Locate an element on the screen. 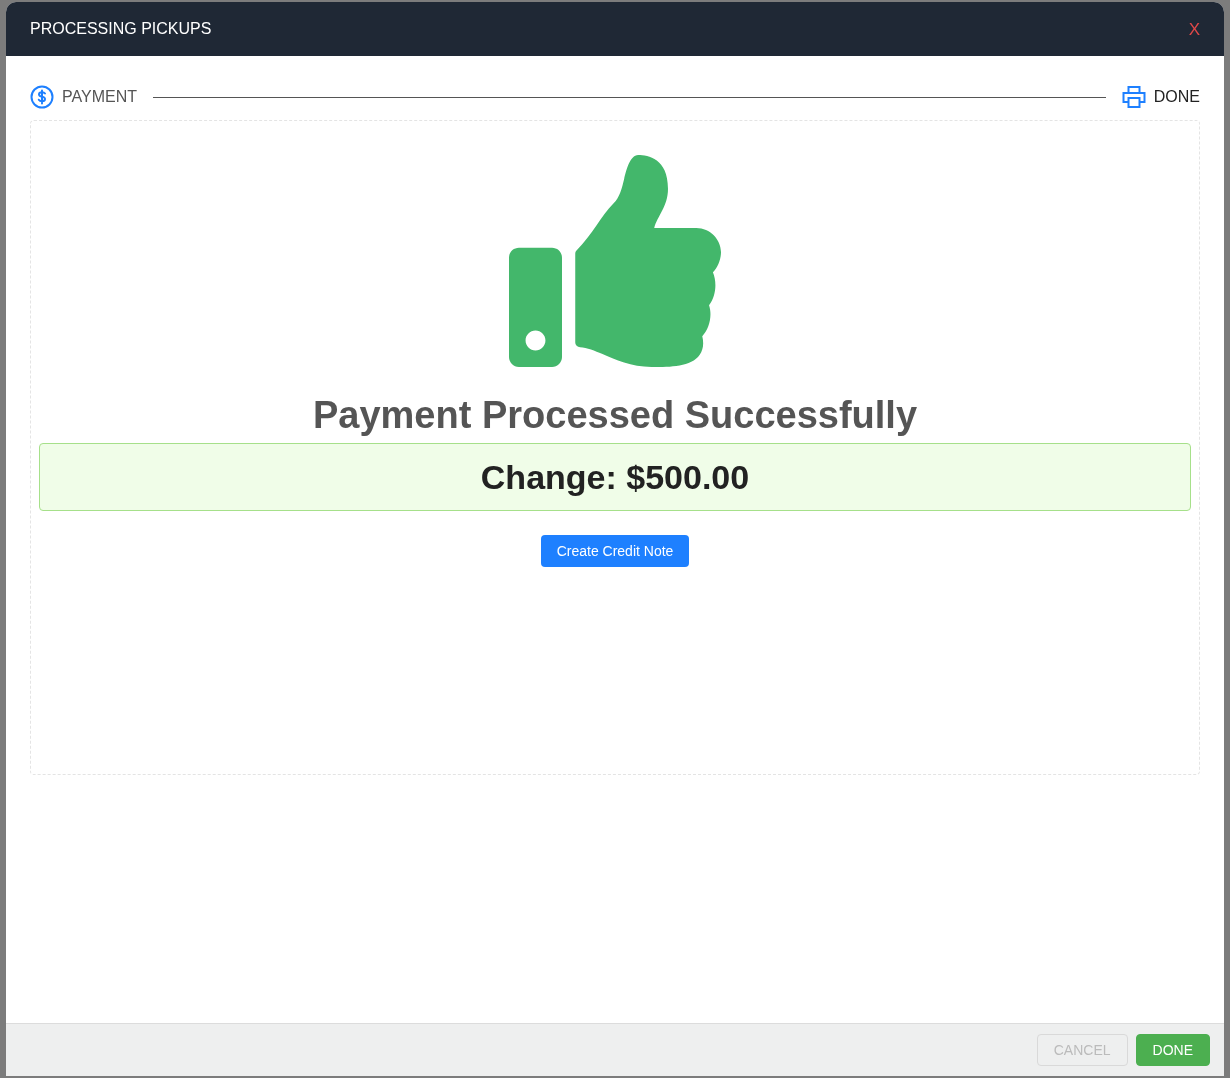 The image size is (1230, 1078). printer-icon is located at coordinates (1133, 97).